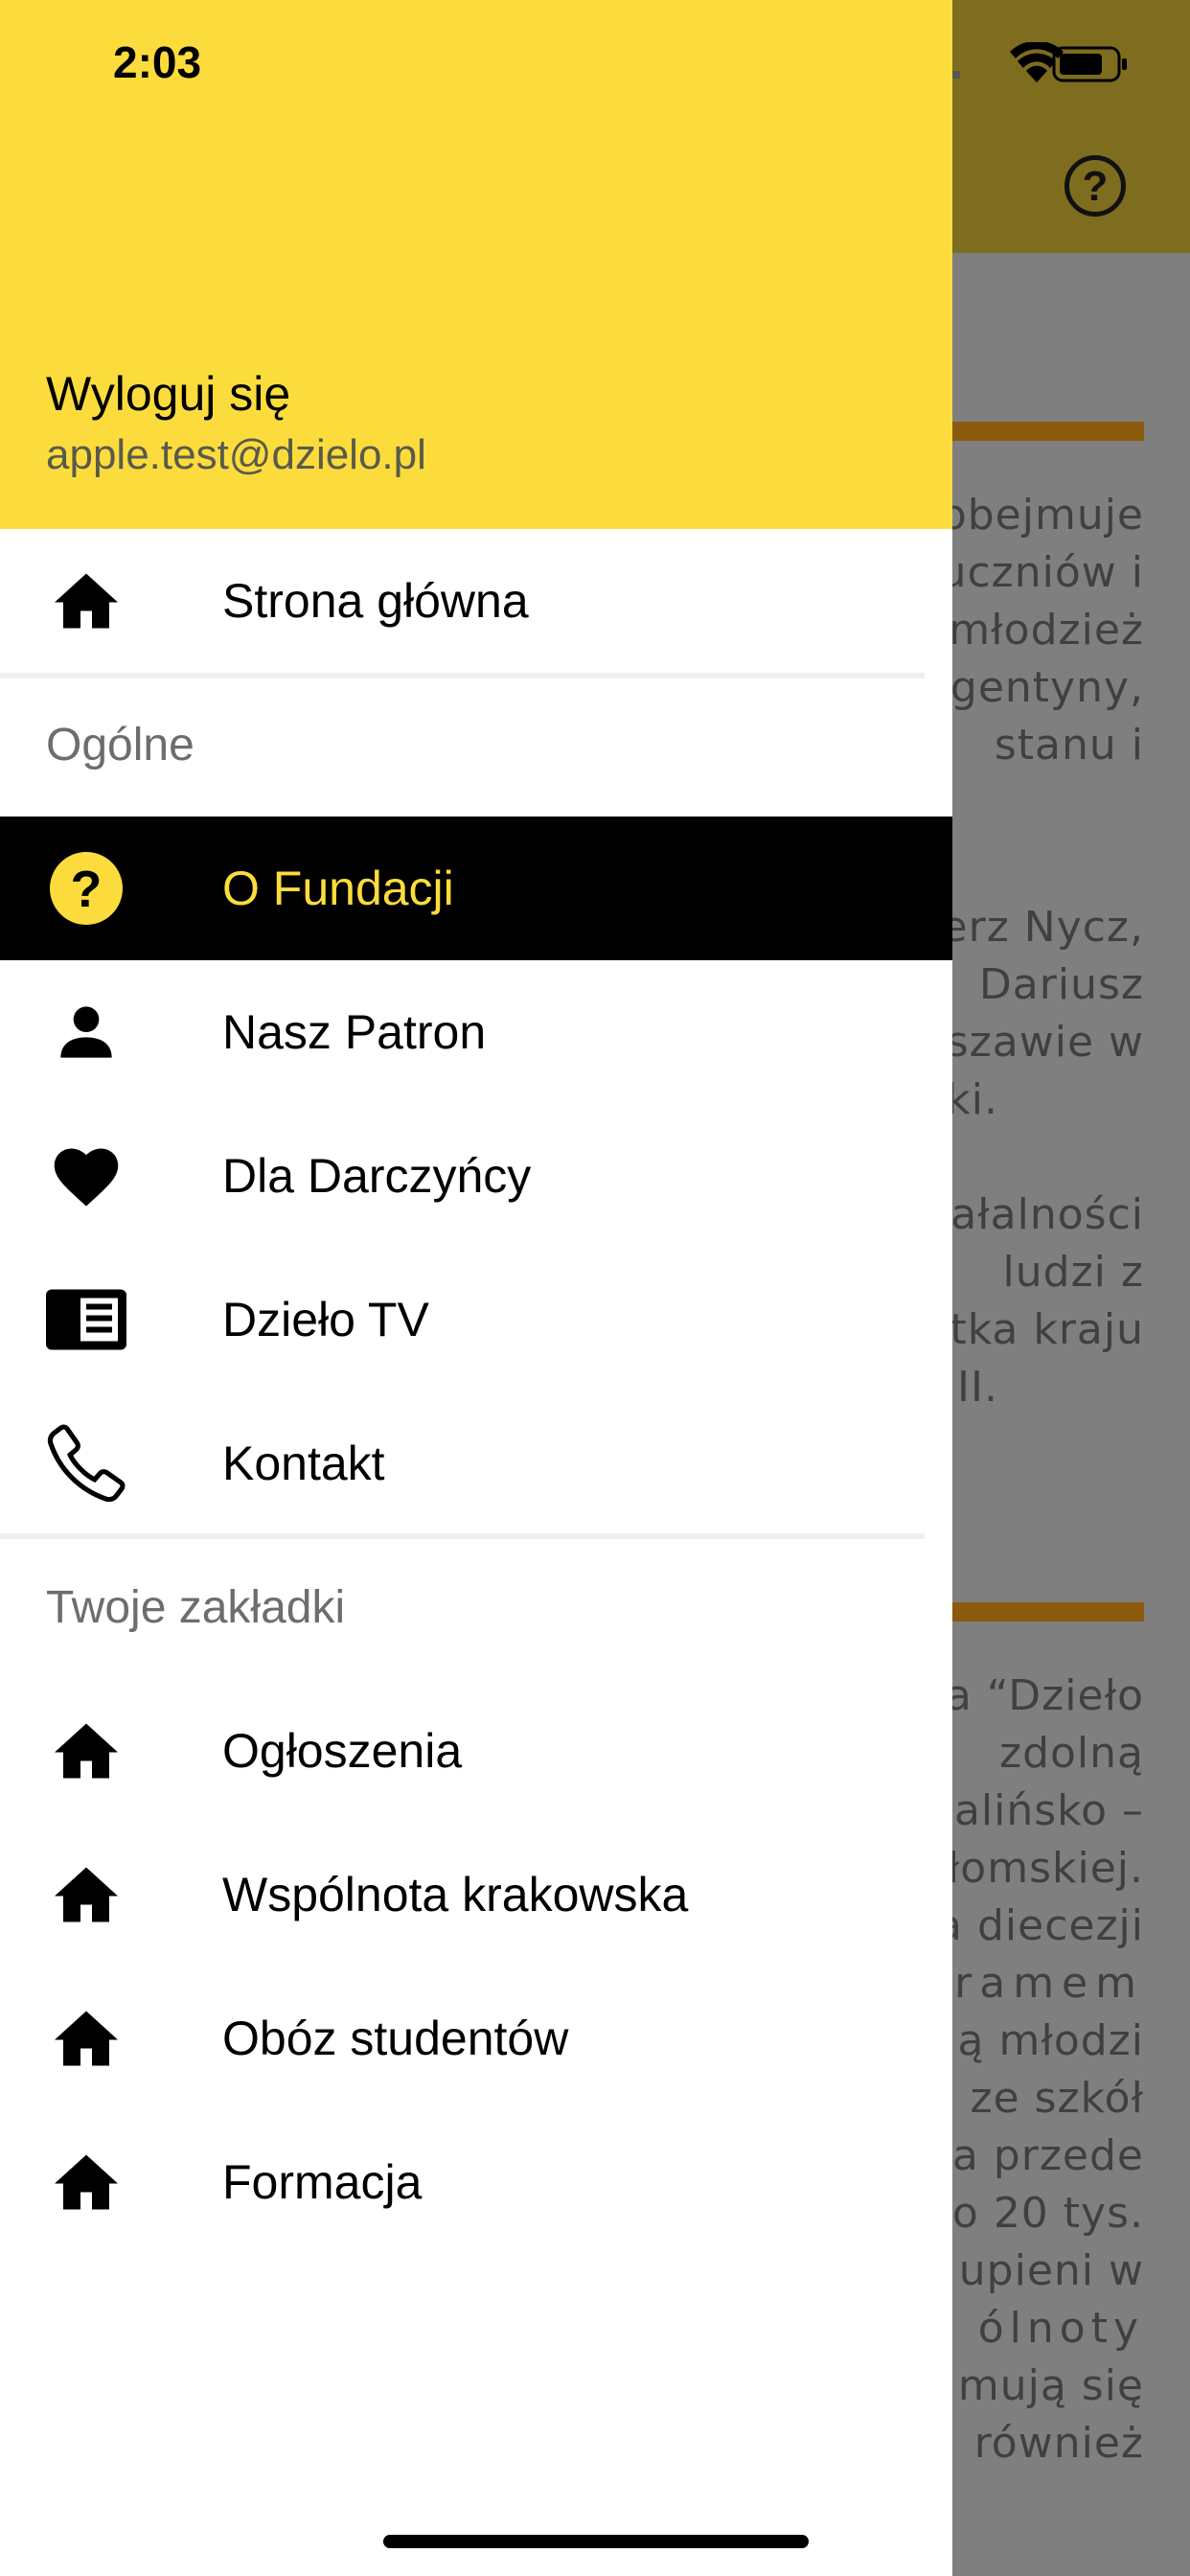 Image resolution: width=1190 pixels, height=2576 pixels. What do you see at coordinates (323, 2182) in the screenshot?
I see `menu-item-label: Formacja` at bounding box center [323, 2182].